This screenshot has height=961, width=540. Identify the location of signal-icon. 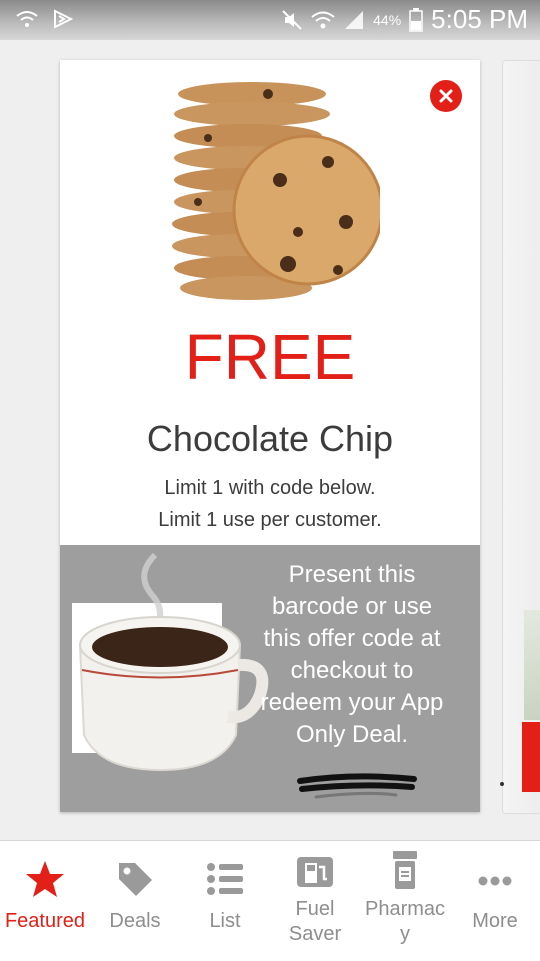
(354, 19).